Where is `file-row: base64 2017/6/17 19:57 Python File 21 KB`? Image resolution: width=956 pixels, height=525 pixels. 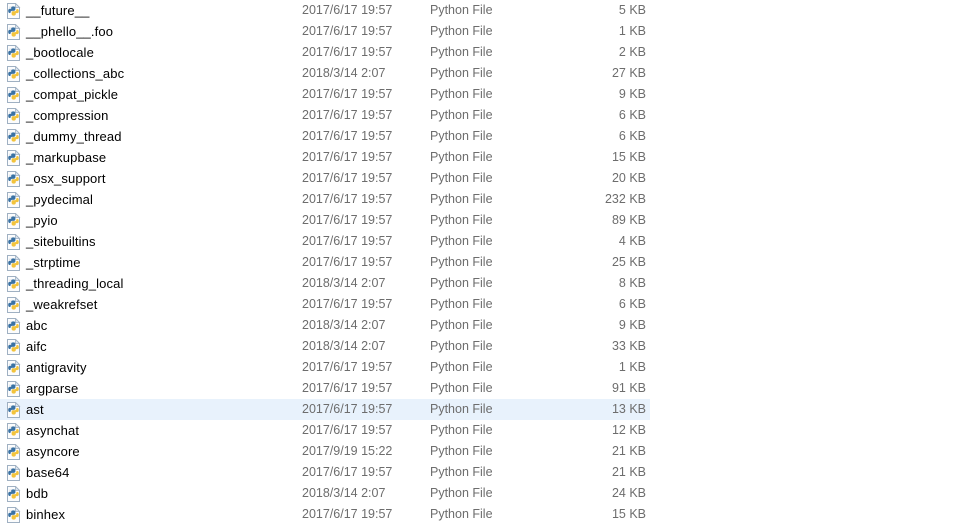 file-row: base64 2017/6/17 19:57 Python File 21 KB is located at coordinates (325, 472).